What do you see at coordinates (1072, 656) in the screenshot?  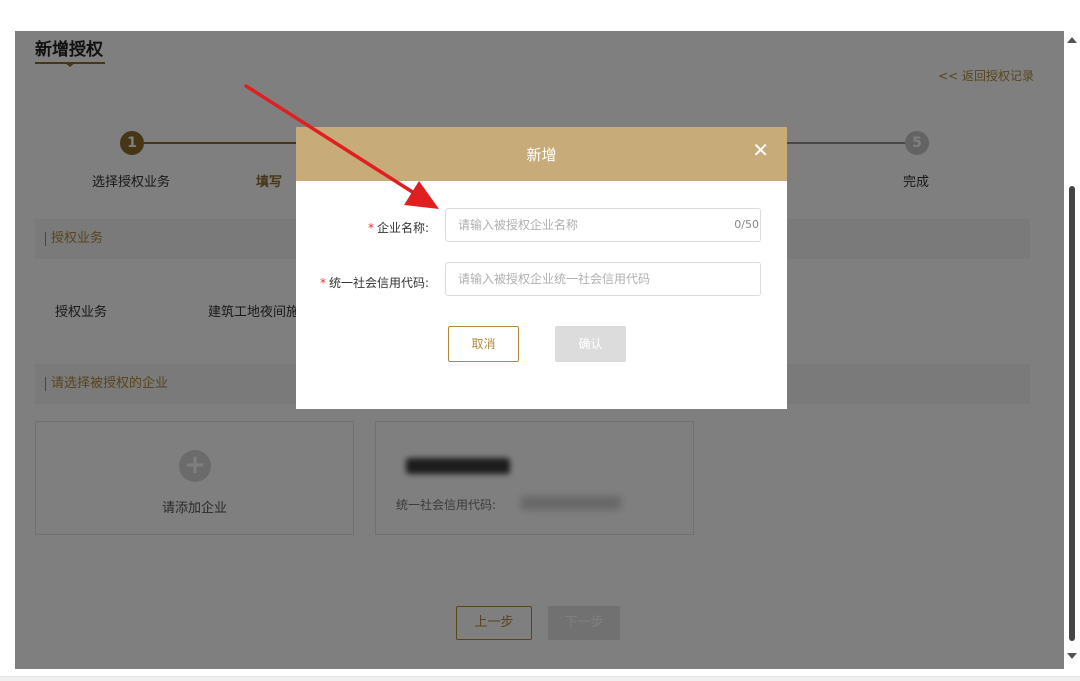 I see `scroll-down-arrow-icon` at bounding box center [1072, 656].